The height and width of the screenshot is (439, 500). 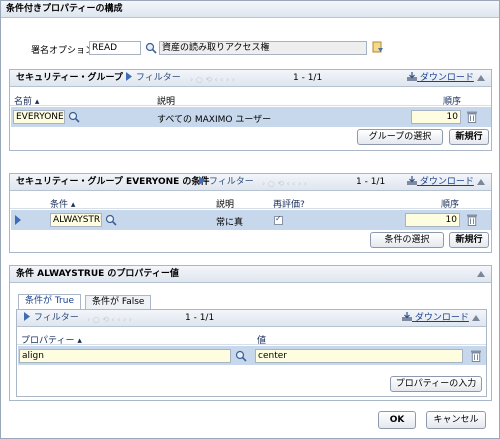 What do you see at coordinates (64, 51) in the screenshot?
I see `signature-option-label: 署名オプション:` at bounding box center [64, 51].